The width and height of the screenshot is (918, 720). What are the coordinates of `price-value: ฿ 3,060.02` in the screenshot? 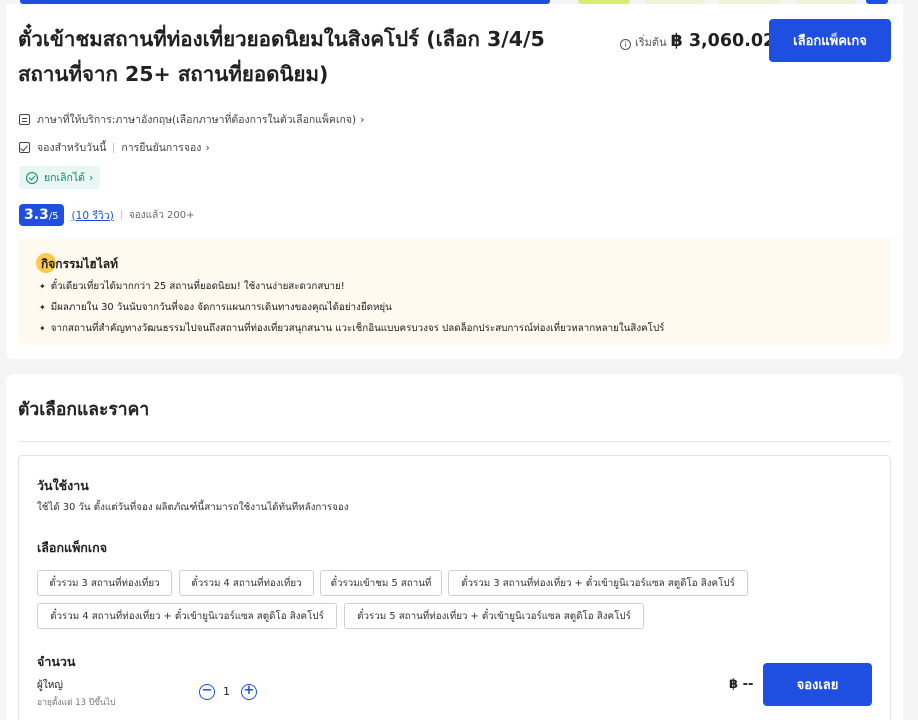 It's located at (723, 41).